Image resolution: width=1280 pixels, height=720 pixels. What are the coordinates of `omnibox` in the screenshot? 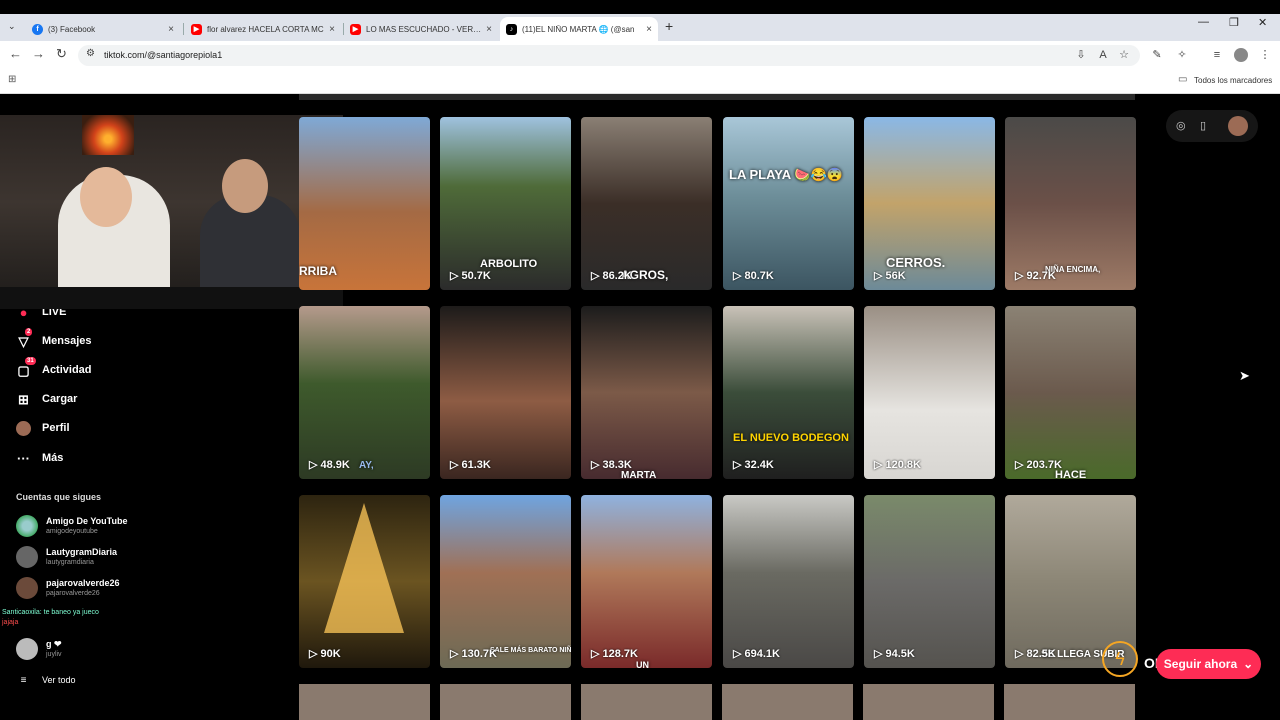 It's located at (609, 55).